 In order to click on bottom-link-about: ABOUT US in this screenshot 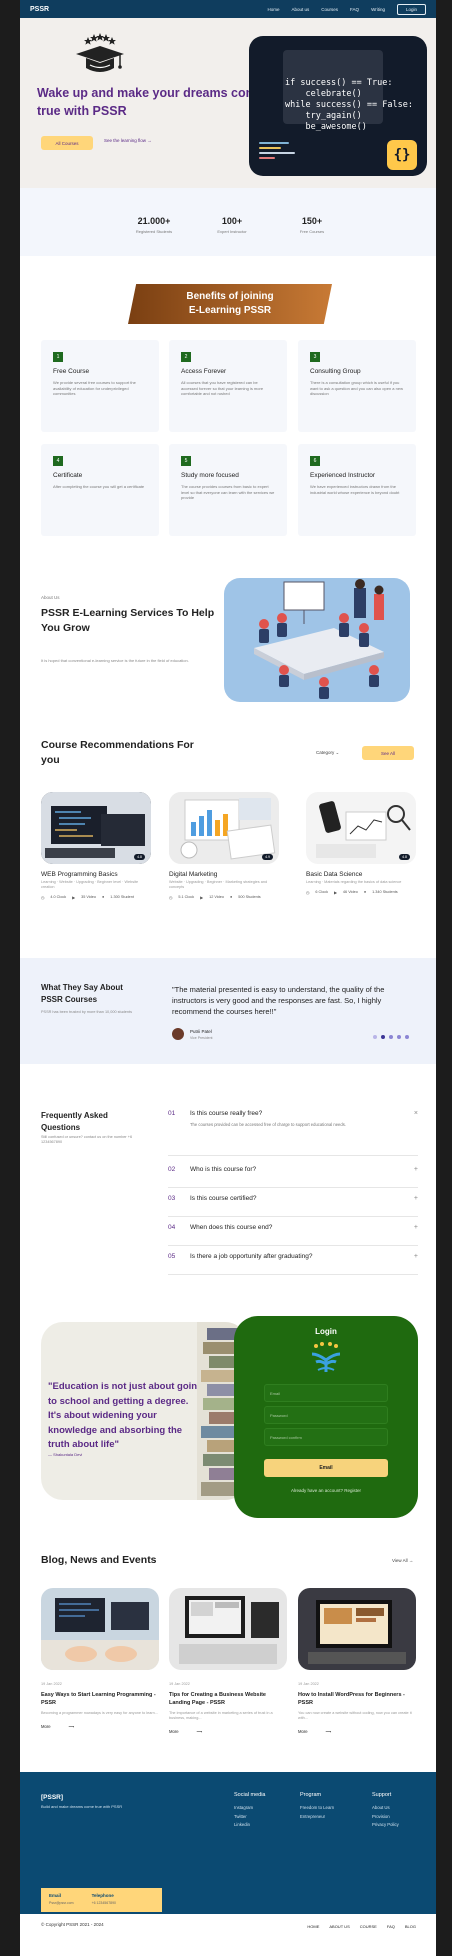, I will do `click(339, 1926)`.